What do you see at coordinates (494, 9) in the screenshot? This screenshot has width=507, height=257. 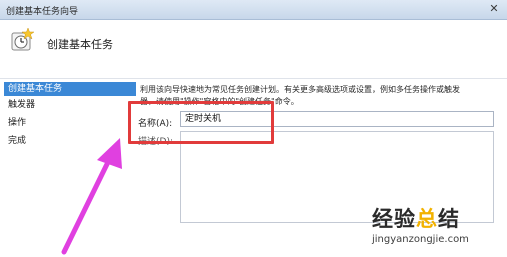 I see `close-icon: ✕` at bounding box center [494, 9].